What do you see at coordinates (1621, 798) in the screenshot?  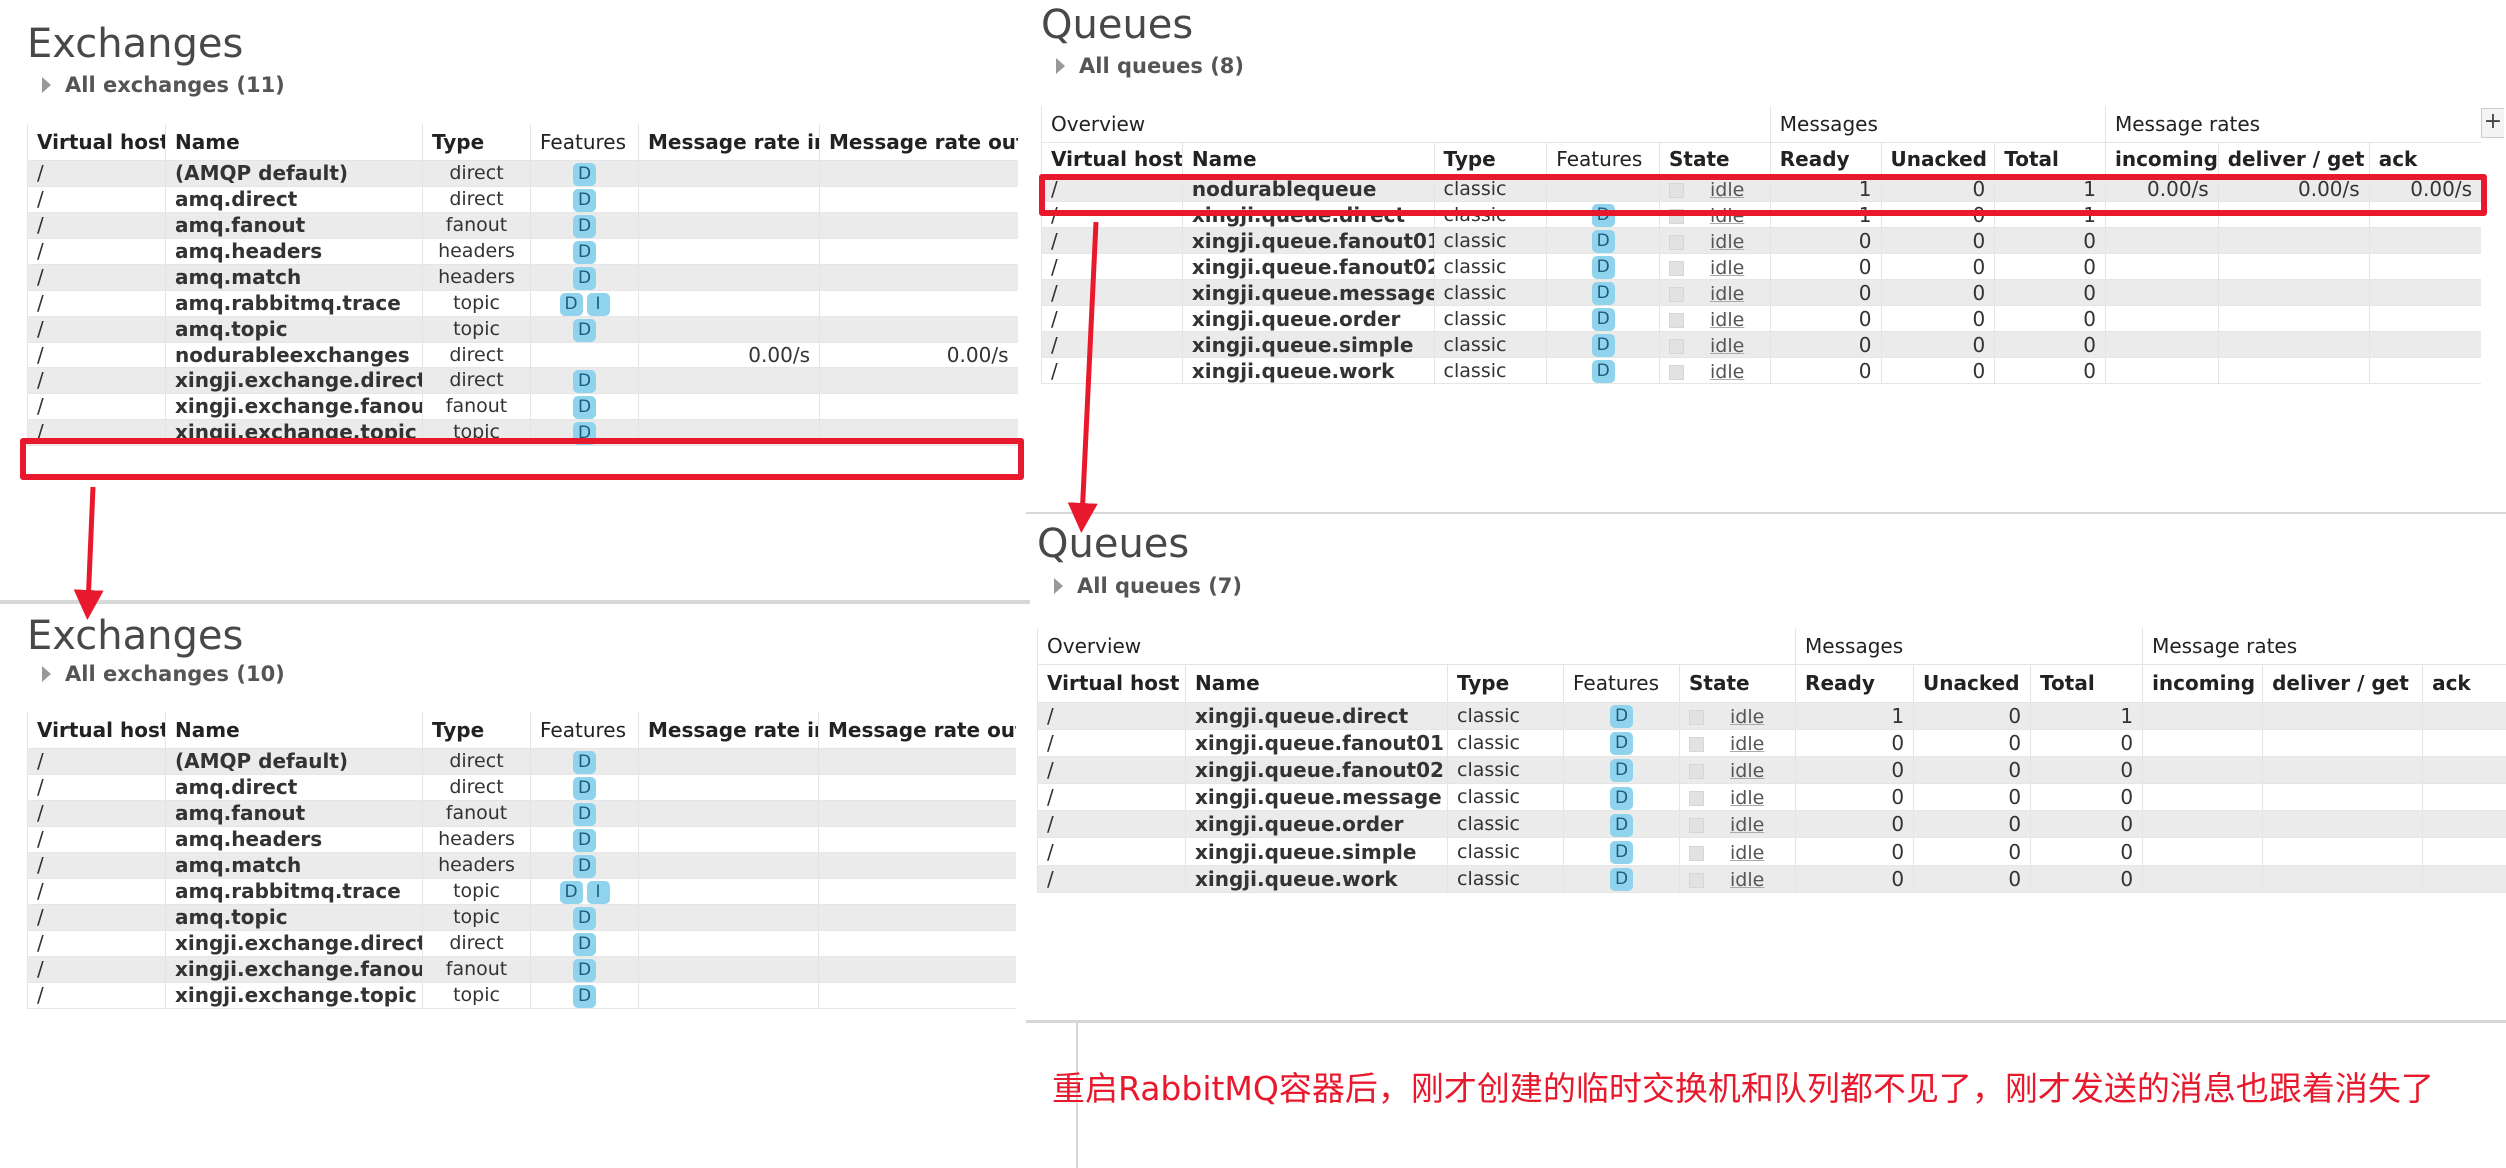 I see `feature-badge-d: D` at bounding box center [1621, 798].